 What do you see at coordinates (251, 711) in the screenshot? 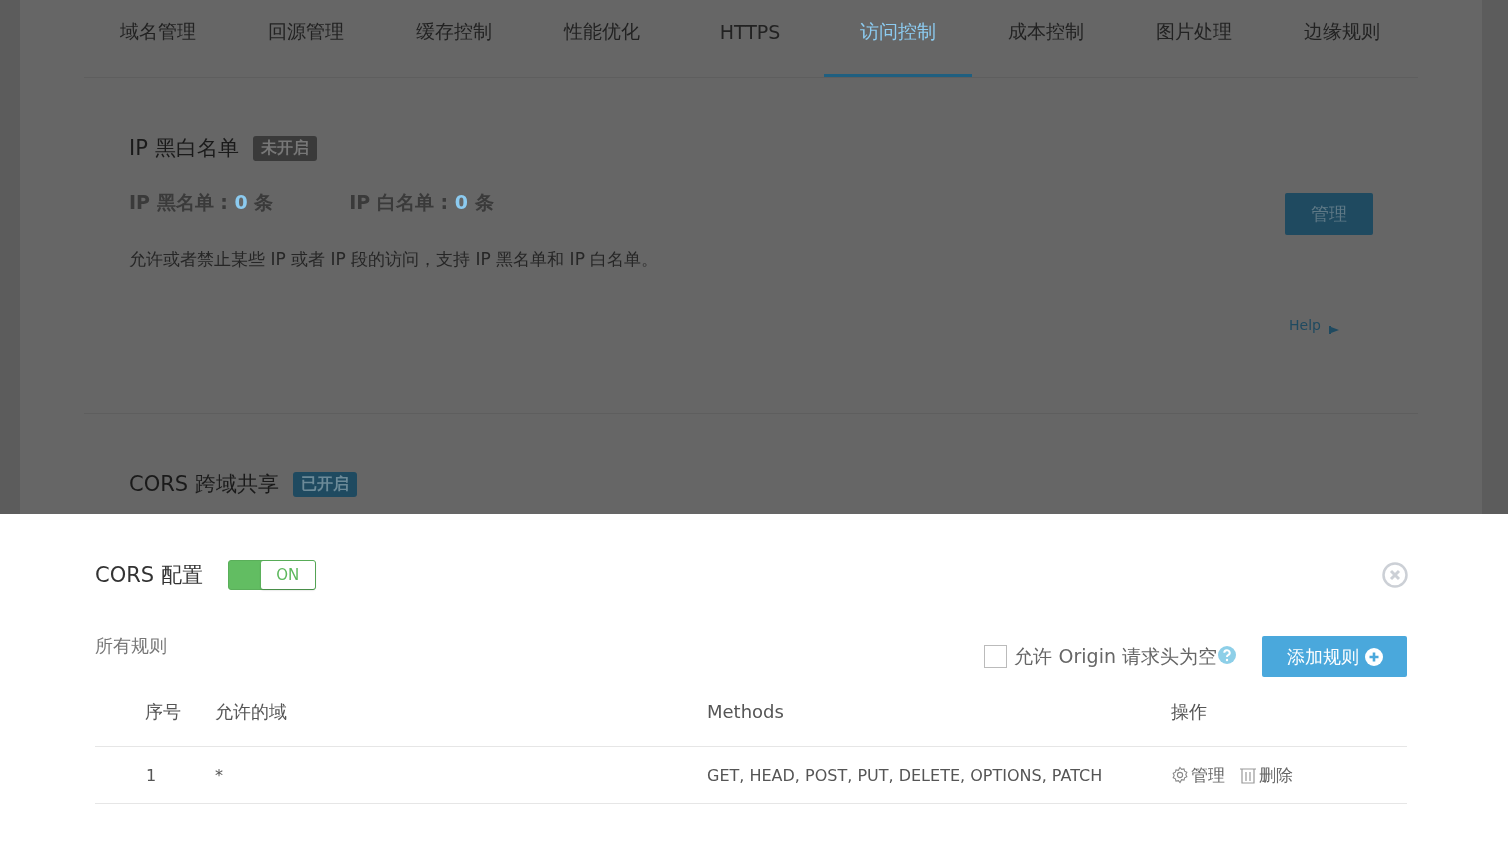
I see `column-header: 允许的域` at bounding box center [251, 711].